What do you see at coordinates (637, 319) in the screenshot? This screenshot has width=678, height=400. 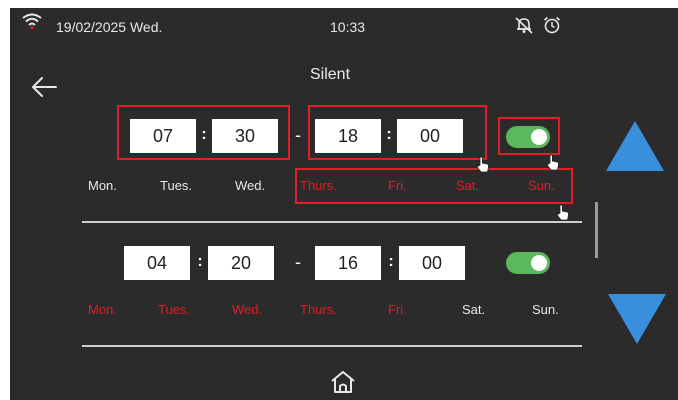 I see `scroll-down-arrow-icon` at bounding box center [637, 319].